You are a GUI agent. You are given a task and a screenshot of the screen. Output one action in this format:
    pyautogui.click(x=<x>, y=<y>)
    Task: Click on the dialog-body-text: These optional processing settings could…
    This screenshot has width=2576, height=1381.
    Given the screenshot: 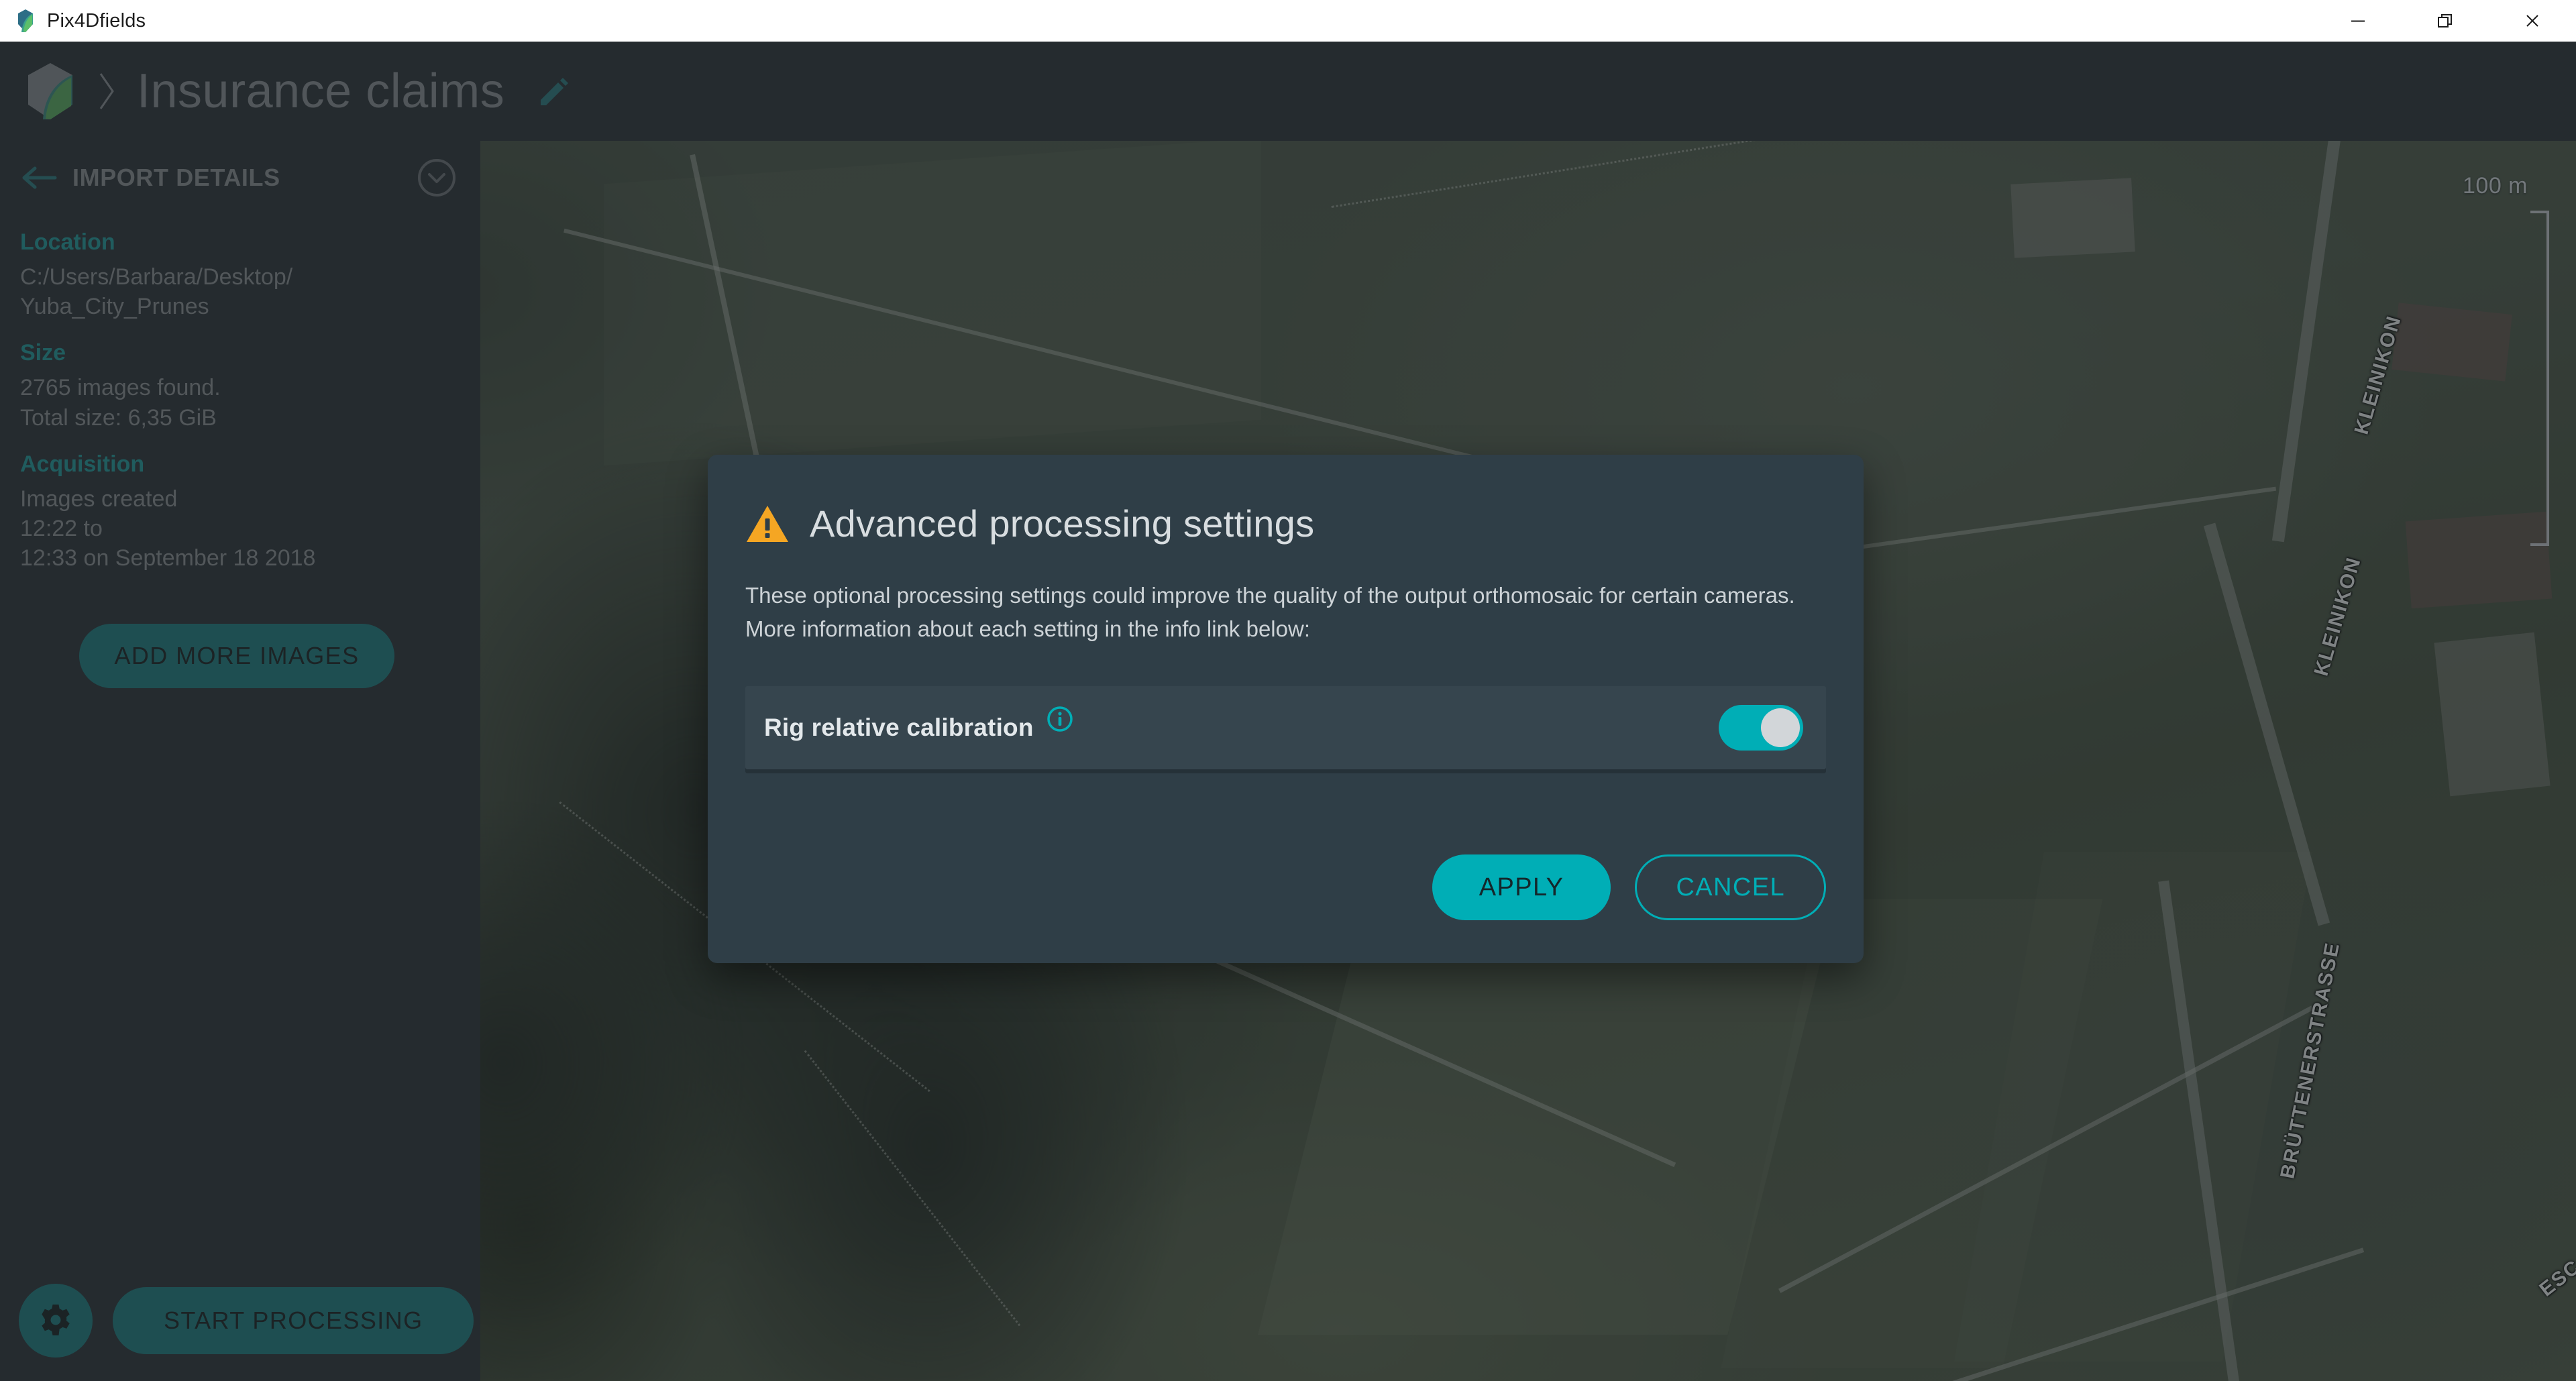 What is the action you would take?
    pyautogui.click(x=1270, y=612)
    